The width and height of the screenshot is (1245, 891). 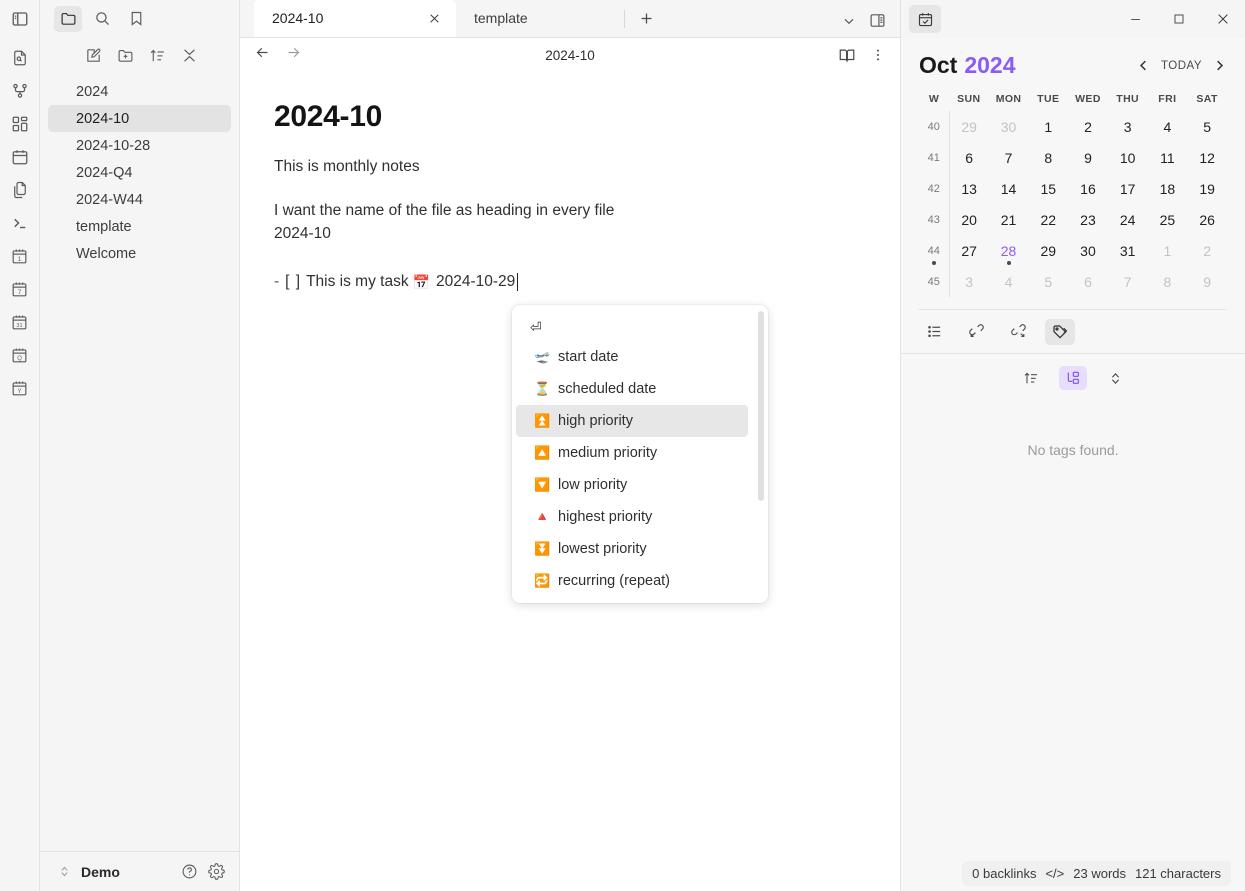 What do you see at coordinates (1073, 378) in the screenshot?
I see `nested-tags-icon` at bounding box center [1073, 378].